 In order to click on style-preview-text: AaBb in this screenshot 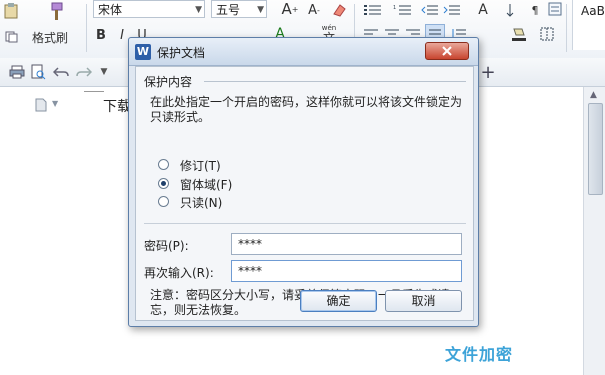, I will do `click(593, 11)`.